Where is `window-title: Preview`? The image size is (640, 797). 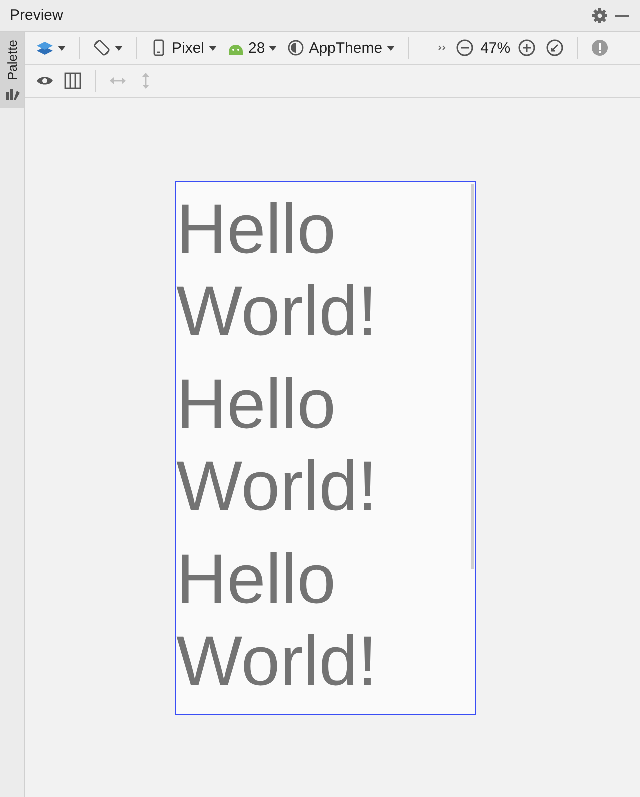 window-title: Preview is located at coordinates (37, 15).